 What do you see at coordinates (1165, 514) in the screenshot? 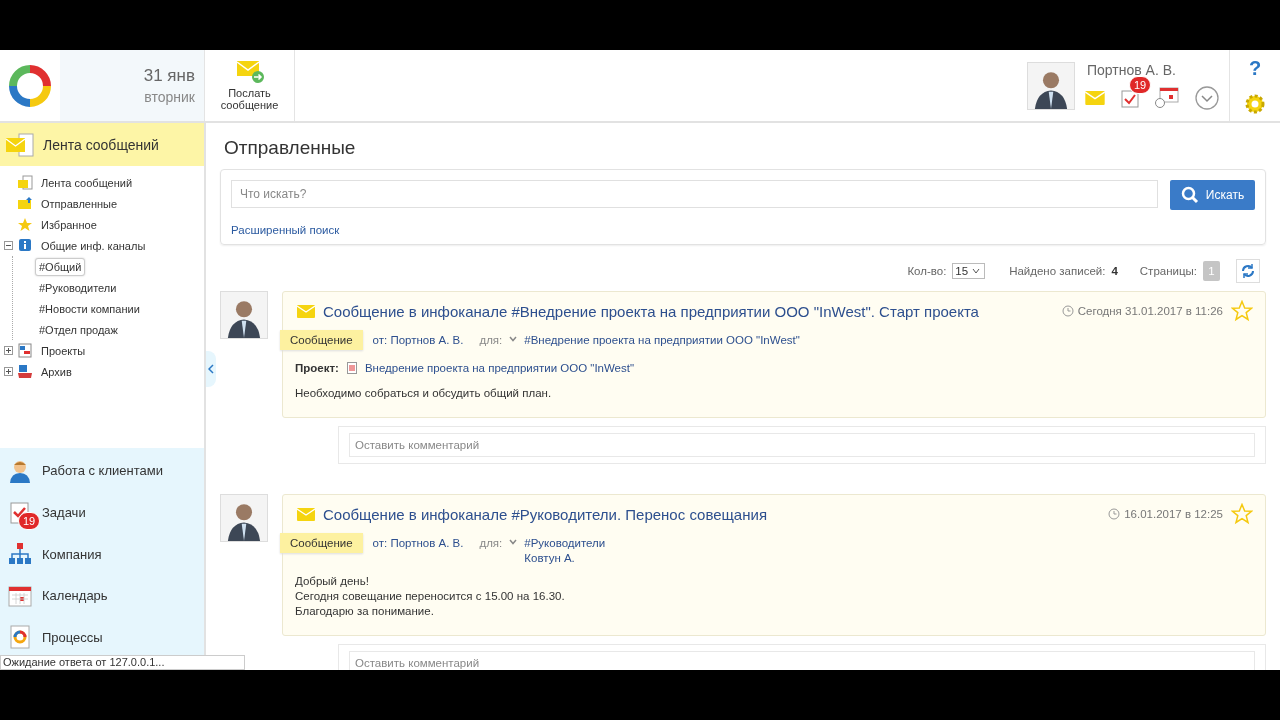
I see `message-time: 16.01.2017 в 12:25` at bounding box center [1165, 514].